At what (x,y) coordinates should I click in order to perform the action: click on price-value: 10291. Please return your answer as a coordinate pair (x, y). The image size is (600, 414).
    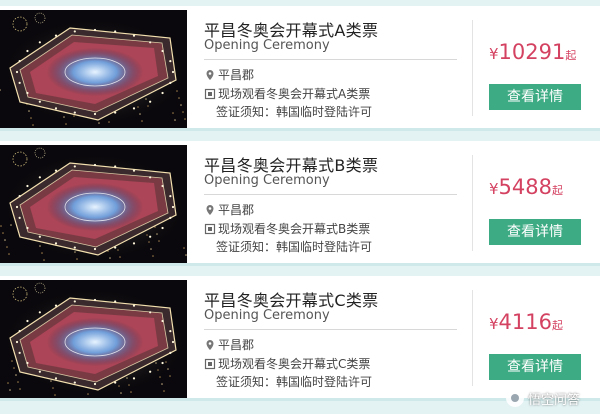
    Looking at the image, I should click on (532, 52).